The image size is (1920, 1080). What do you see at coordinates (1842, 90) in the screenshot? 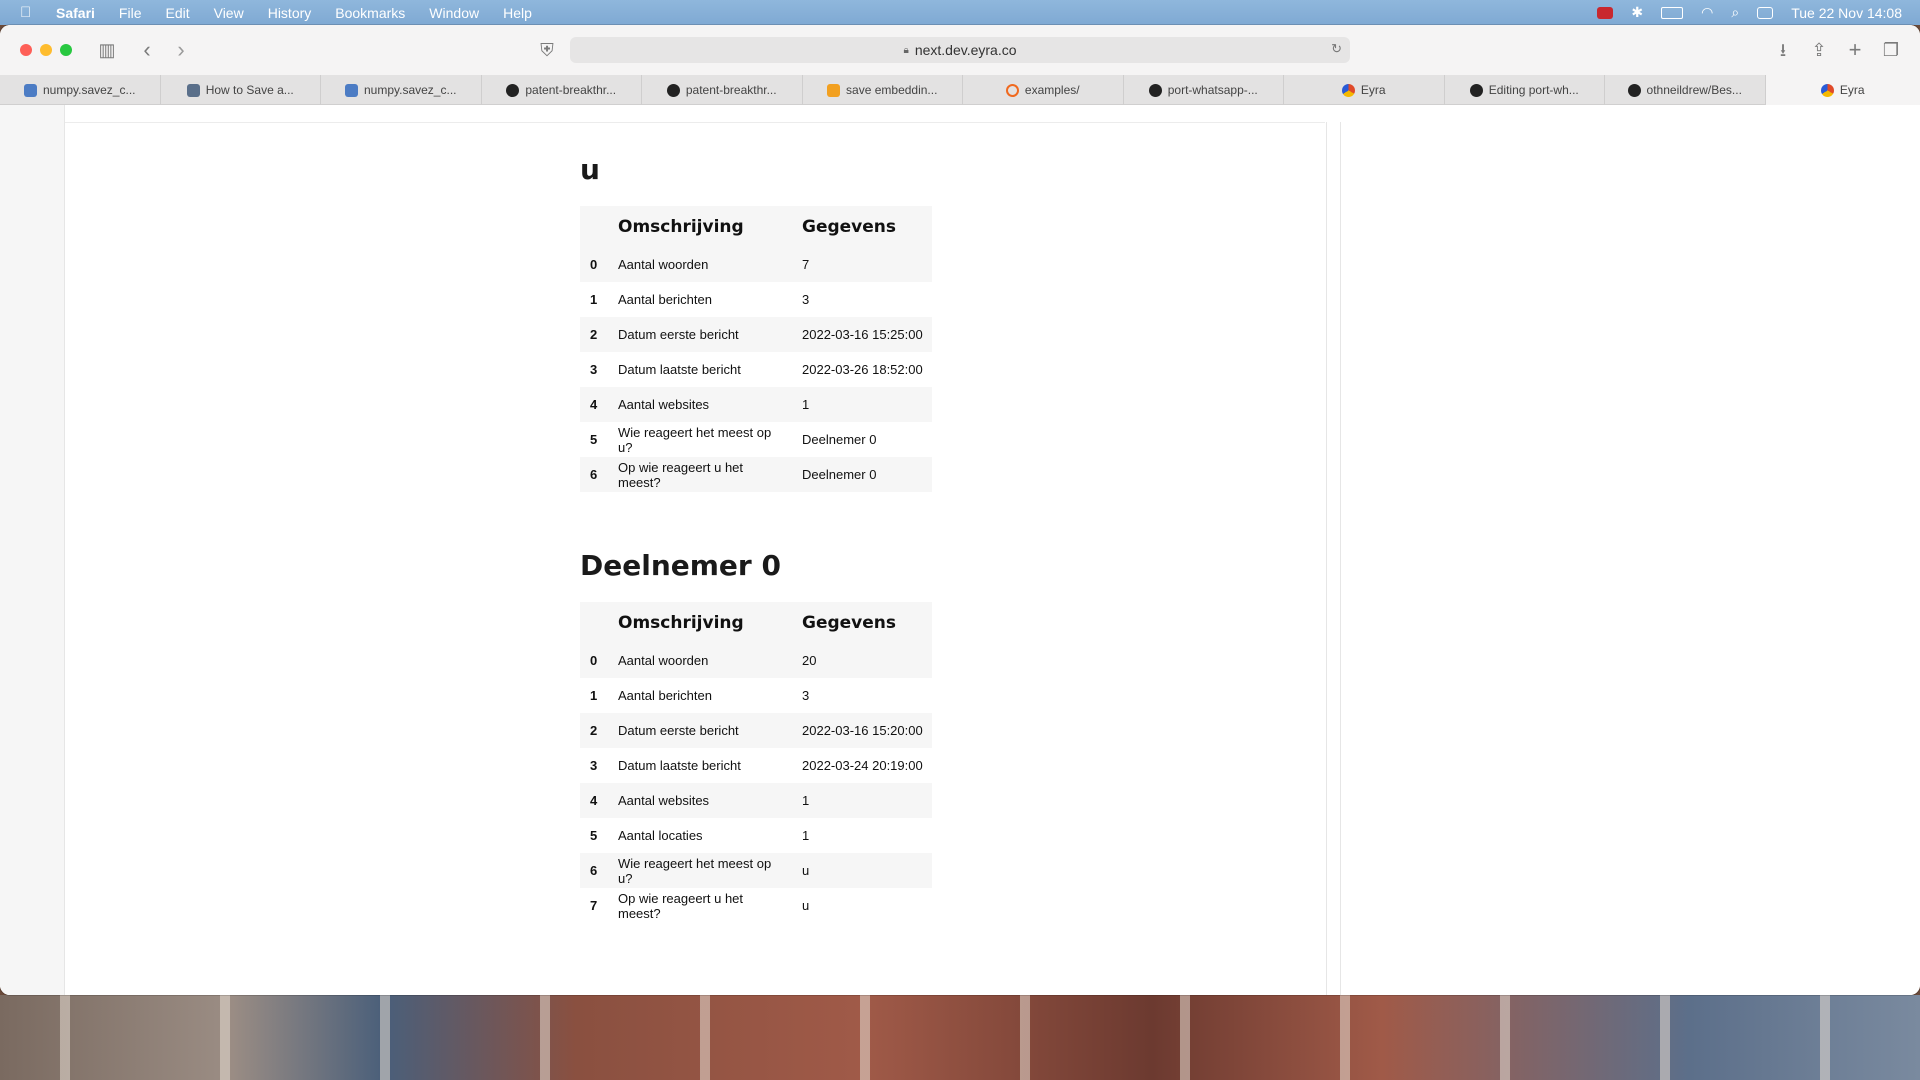
I see `tab-11-active: Eyra` at bounding box center [1842, 90].